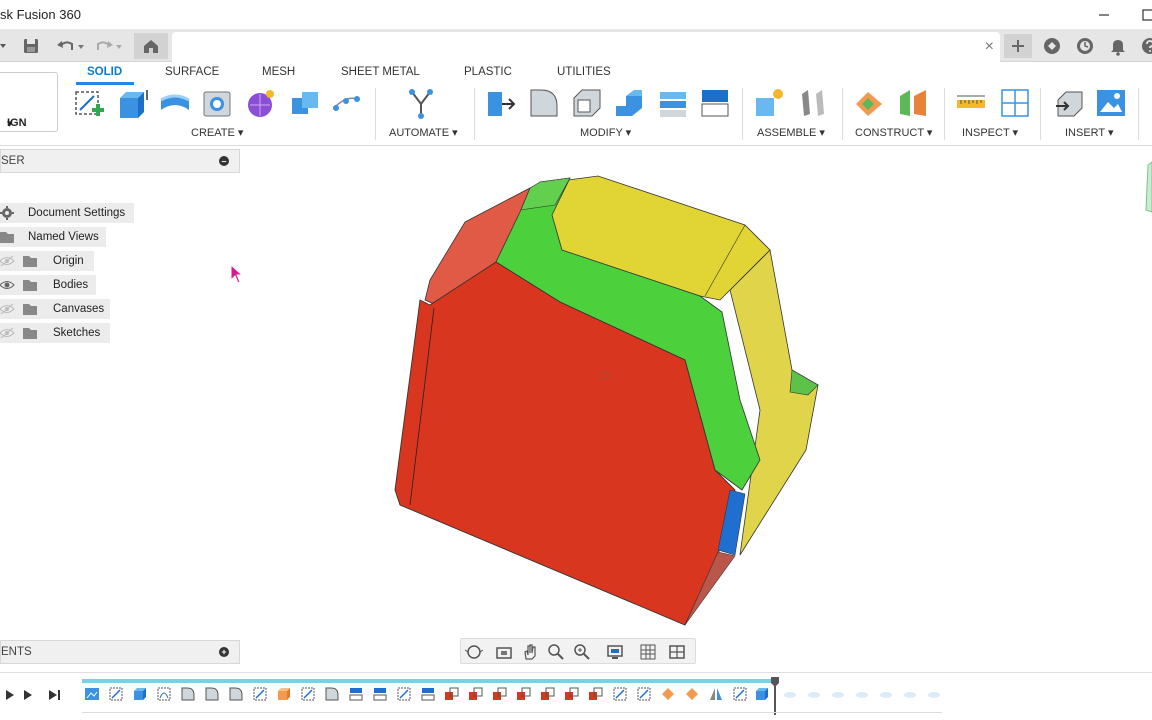 This screenshot has height=720, width=1152. What do you see at coordinates (421, 103) in the screenshot?
I see `automate-icon` at bounding box center [421, 103].